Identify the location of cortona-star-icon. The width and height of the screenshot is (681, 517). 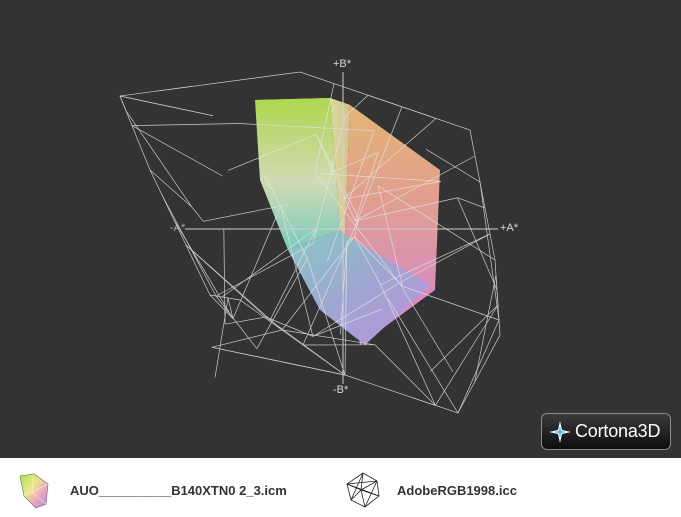
(560, 431).